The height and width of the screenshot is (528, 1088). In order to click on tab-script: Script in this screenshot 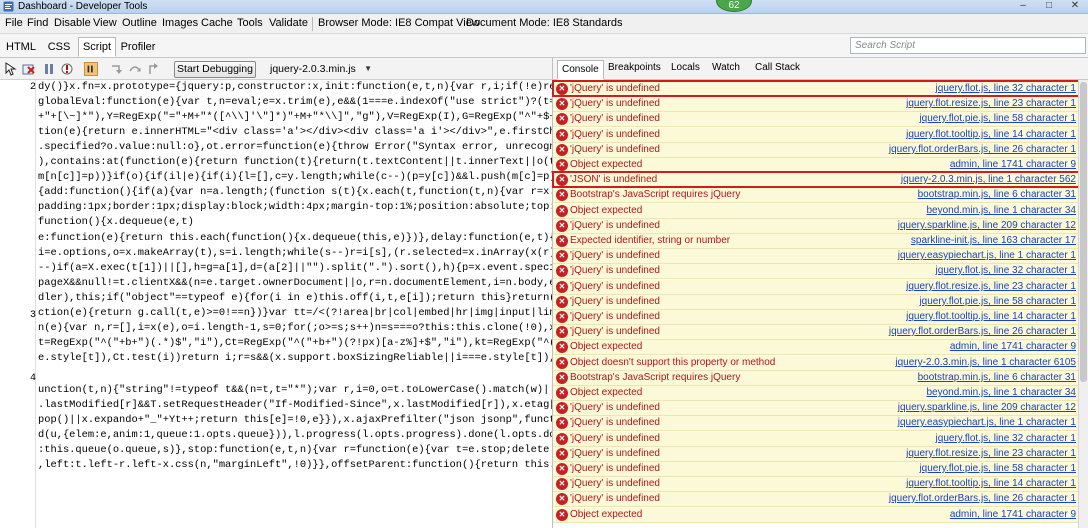, I will do `click(97, 47)`.